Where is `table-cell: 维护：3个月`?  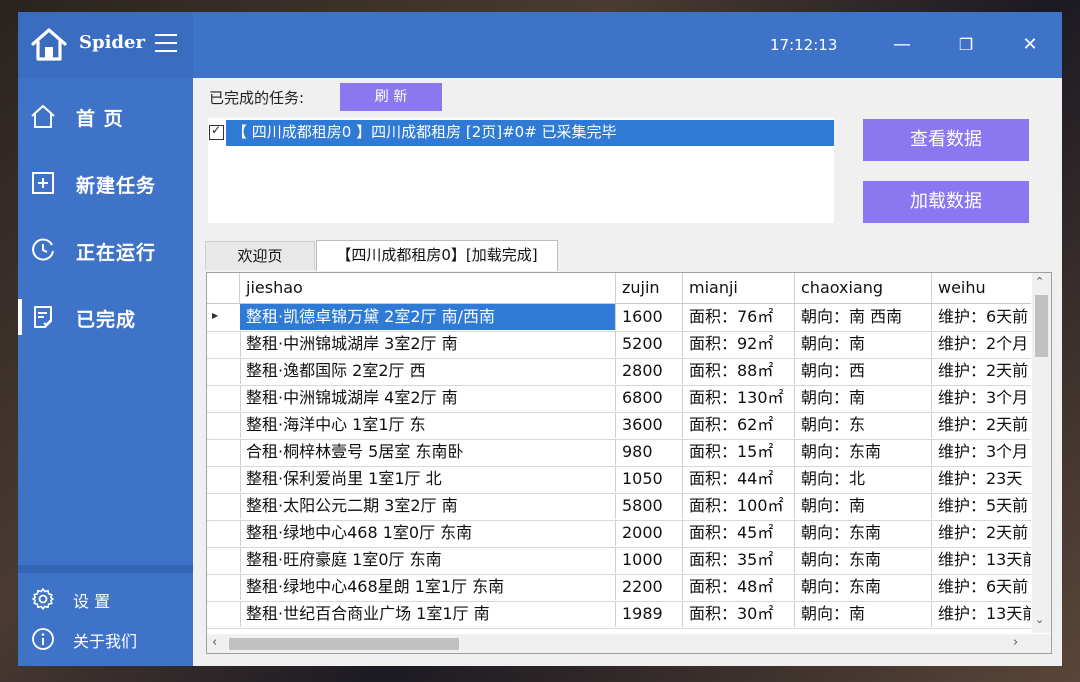
table-cell: 维护：3个月 is located at coordinates (981, 452).